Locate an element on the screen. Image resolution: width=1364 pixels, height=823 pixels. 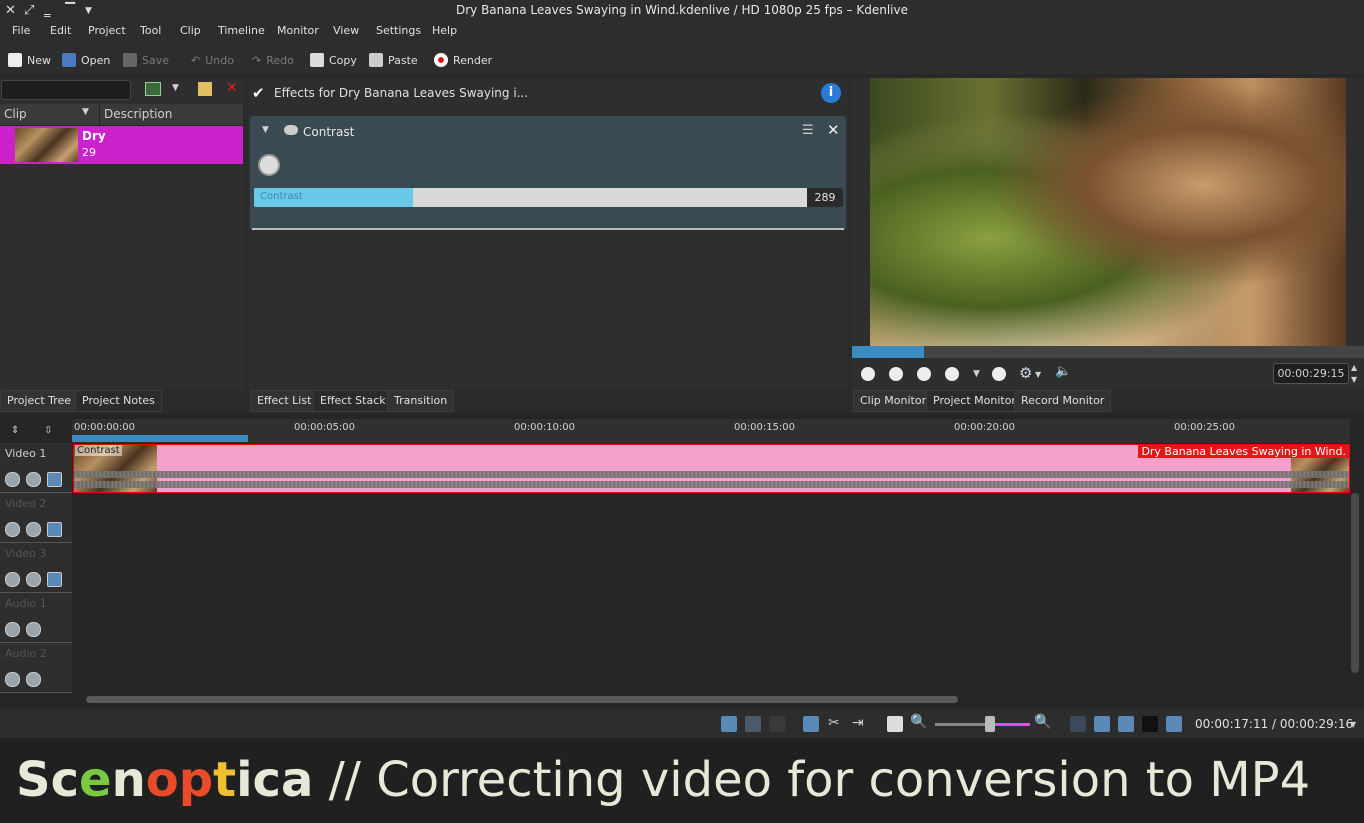
show-waveform-icon is located at coordinates (1126, 724).